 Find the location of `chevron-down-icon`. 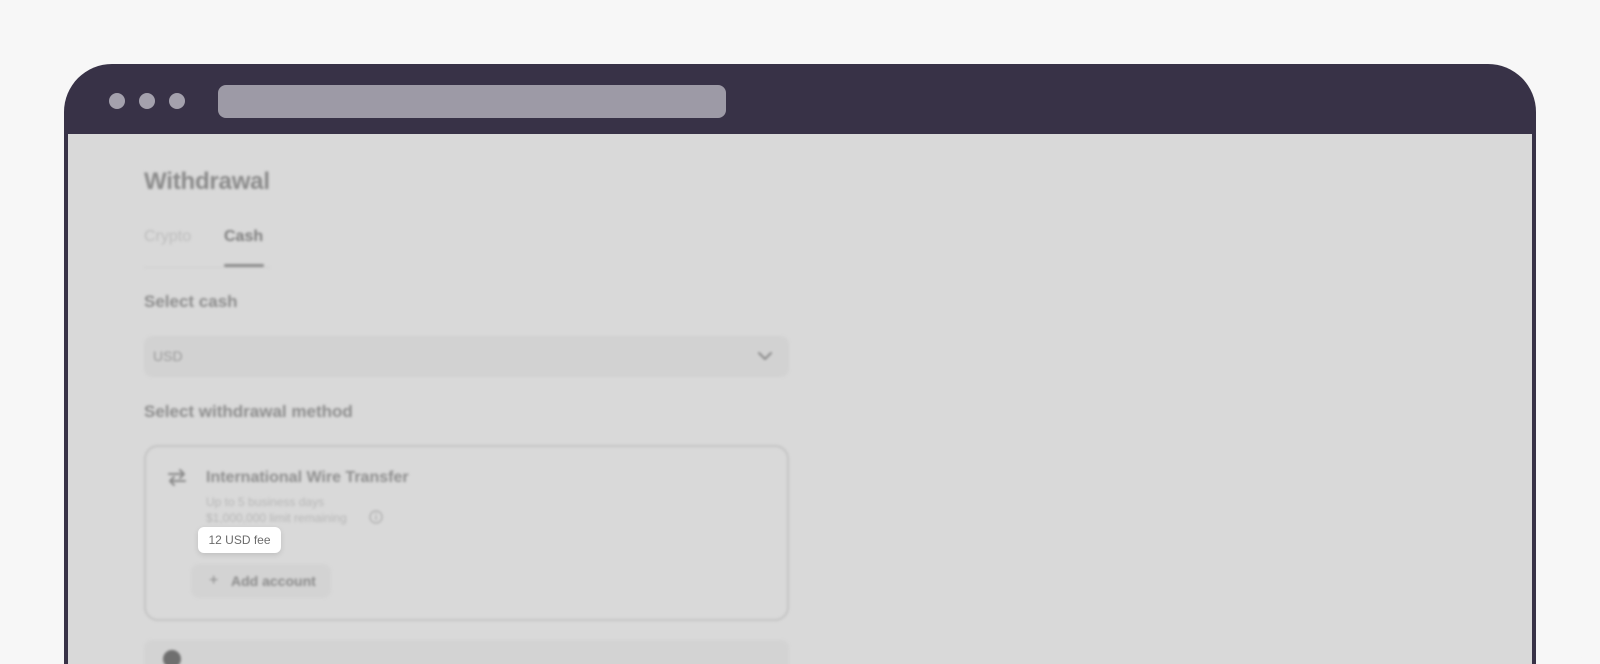

chevron-down-icon is located at coordinates (765, 356).